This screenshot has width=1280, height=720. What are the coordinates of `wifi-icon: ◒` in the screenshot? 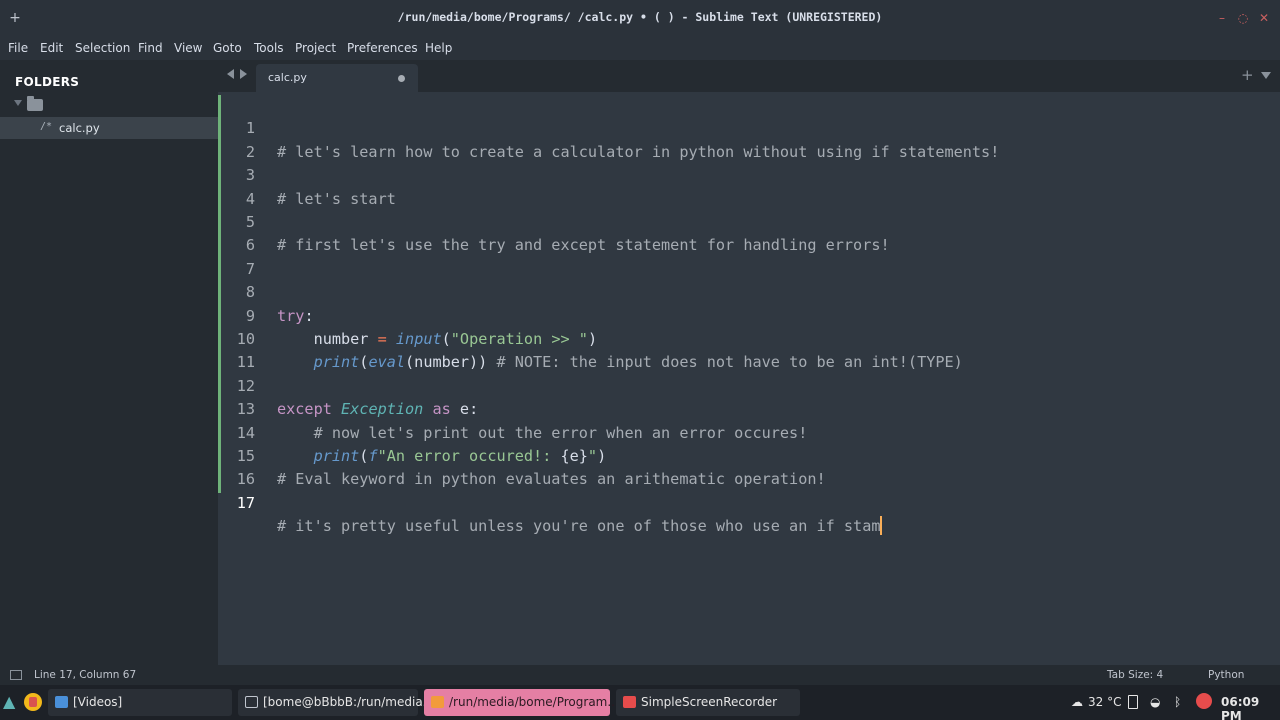 It's located at (1155, 702).